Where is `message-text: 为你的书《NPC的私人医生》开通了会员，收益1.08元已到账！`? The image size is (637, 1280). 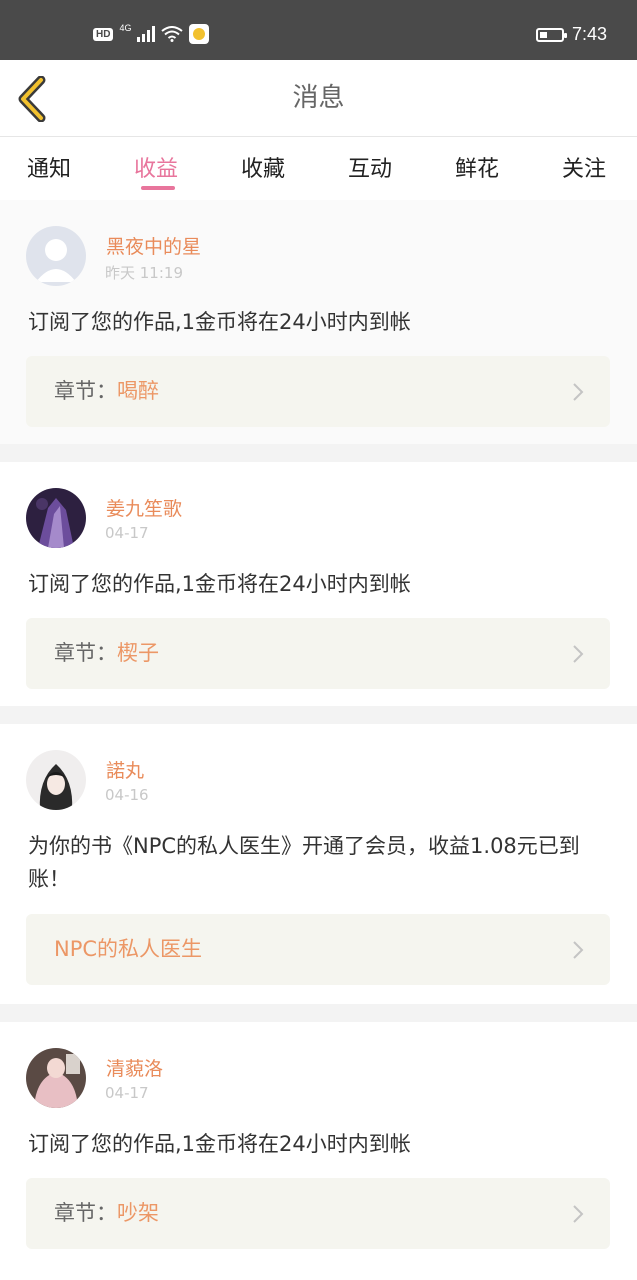 message-text: 为你的书《NPC的私人医生》开通了会员，收益1.08元已到账！ is located at coordinates (304, 862).